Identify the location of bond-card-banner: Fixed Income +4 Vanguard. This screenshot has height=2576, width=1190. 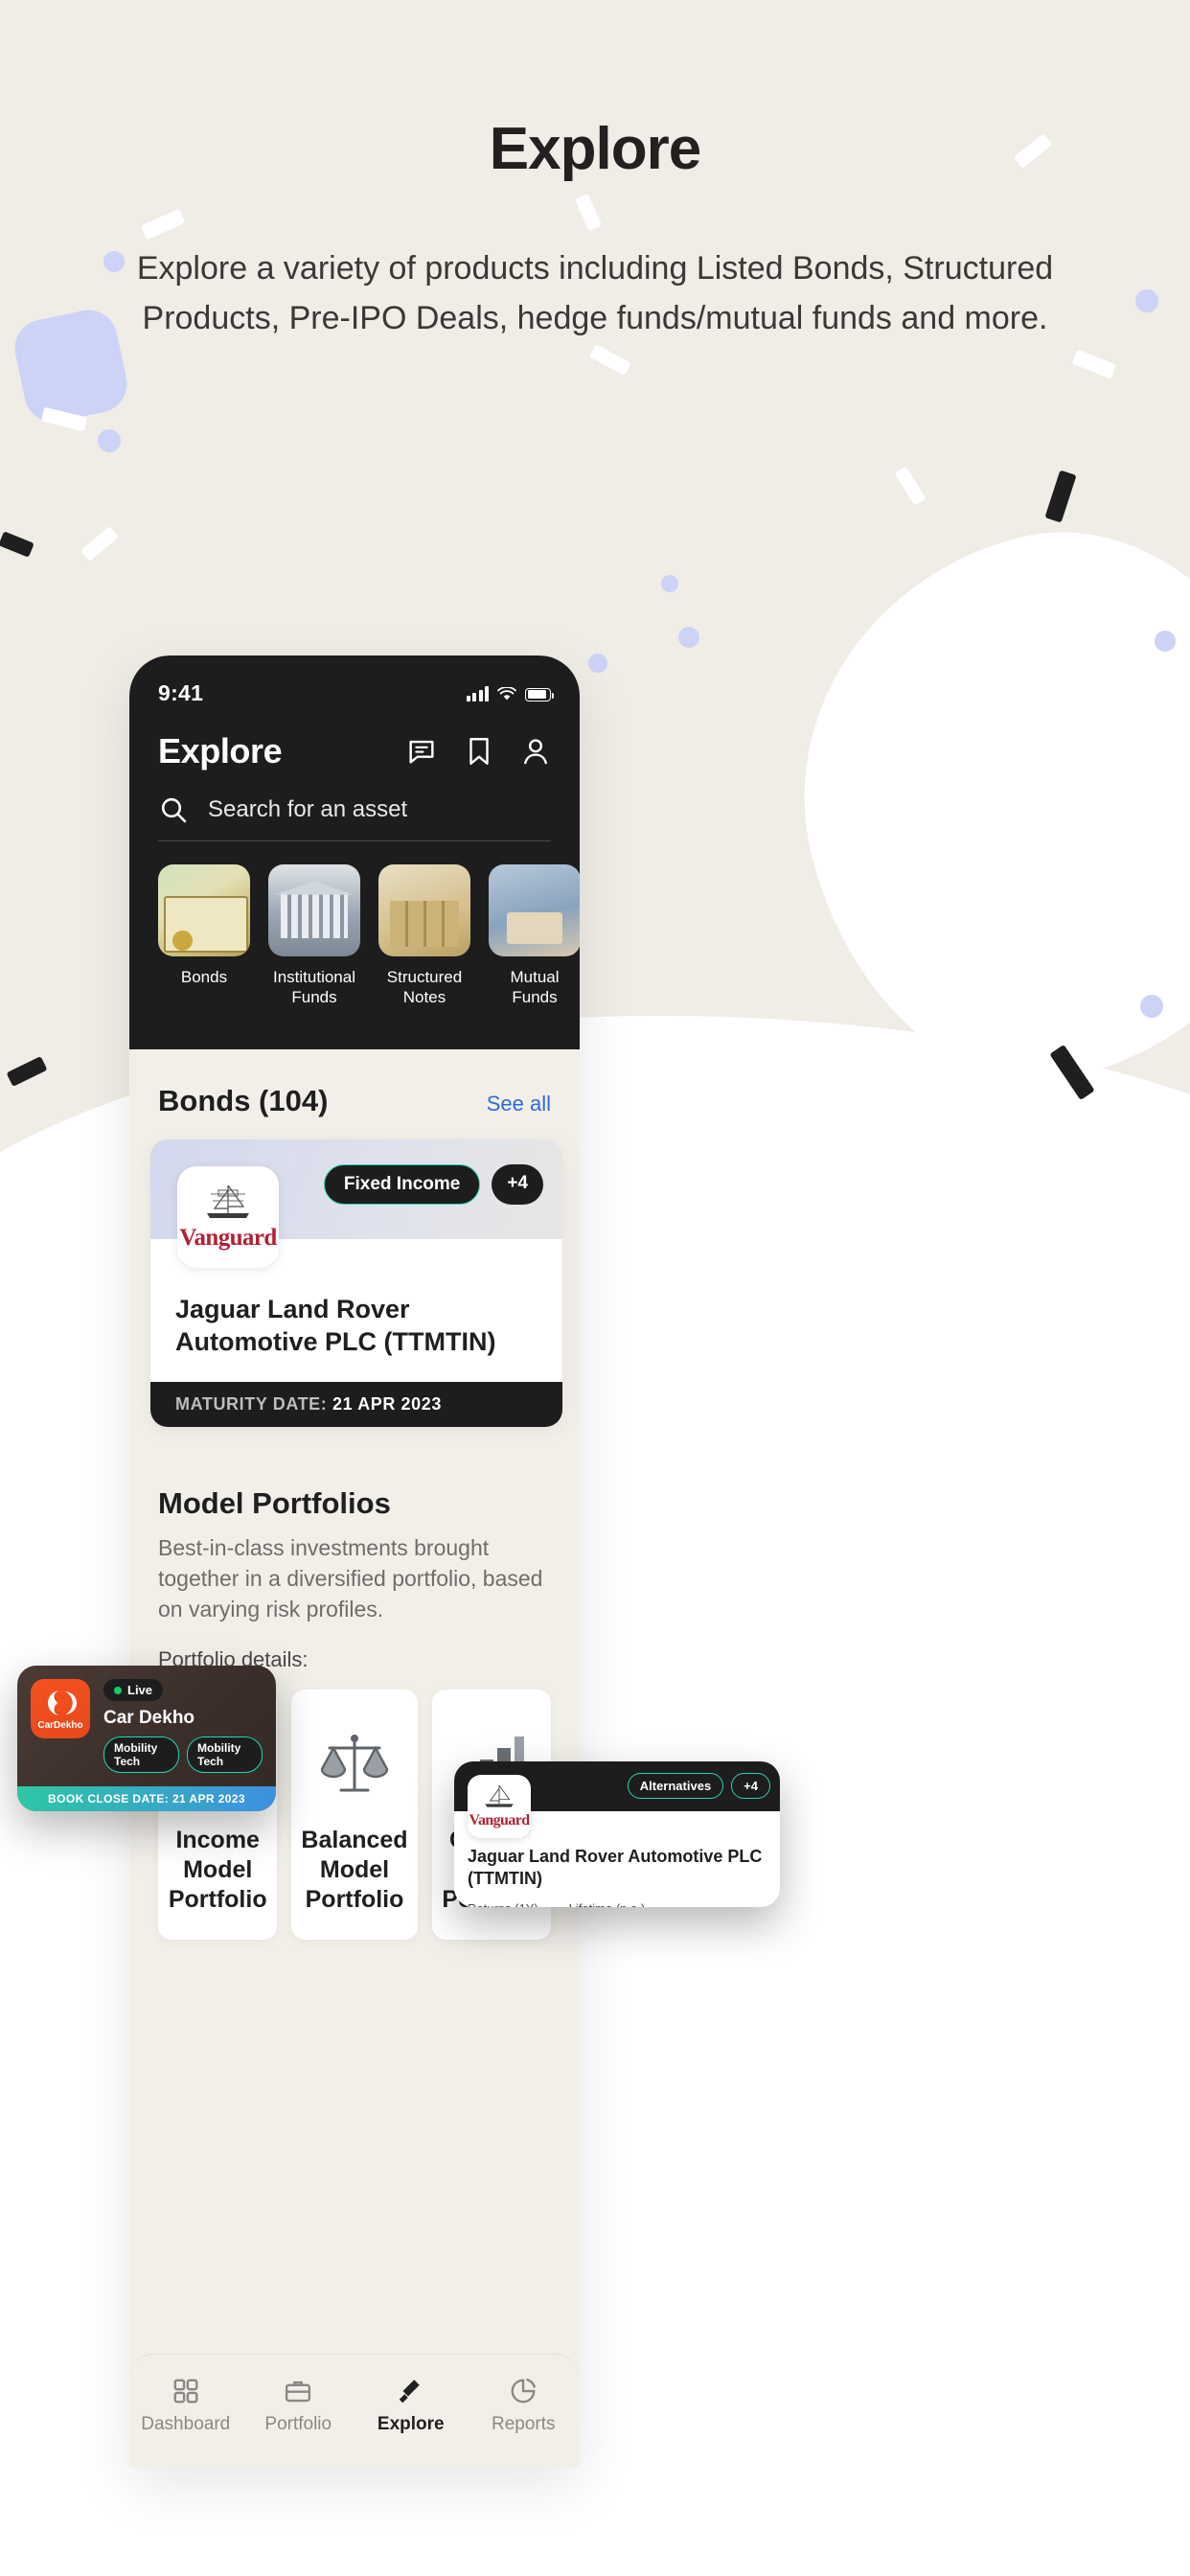
(356, 1203).